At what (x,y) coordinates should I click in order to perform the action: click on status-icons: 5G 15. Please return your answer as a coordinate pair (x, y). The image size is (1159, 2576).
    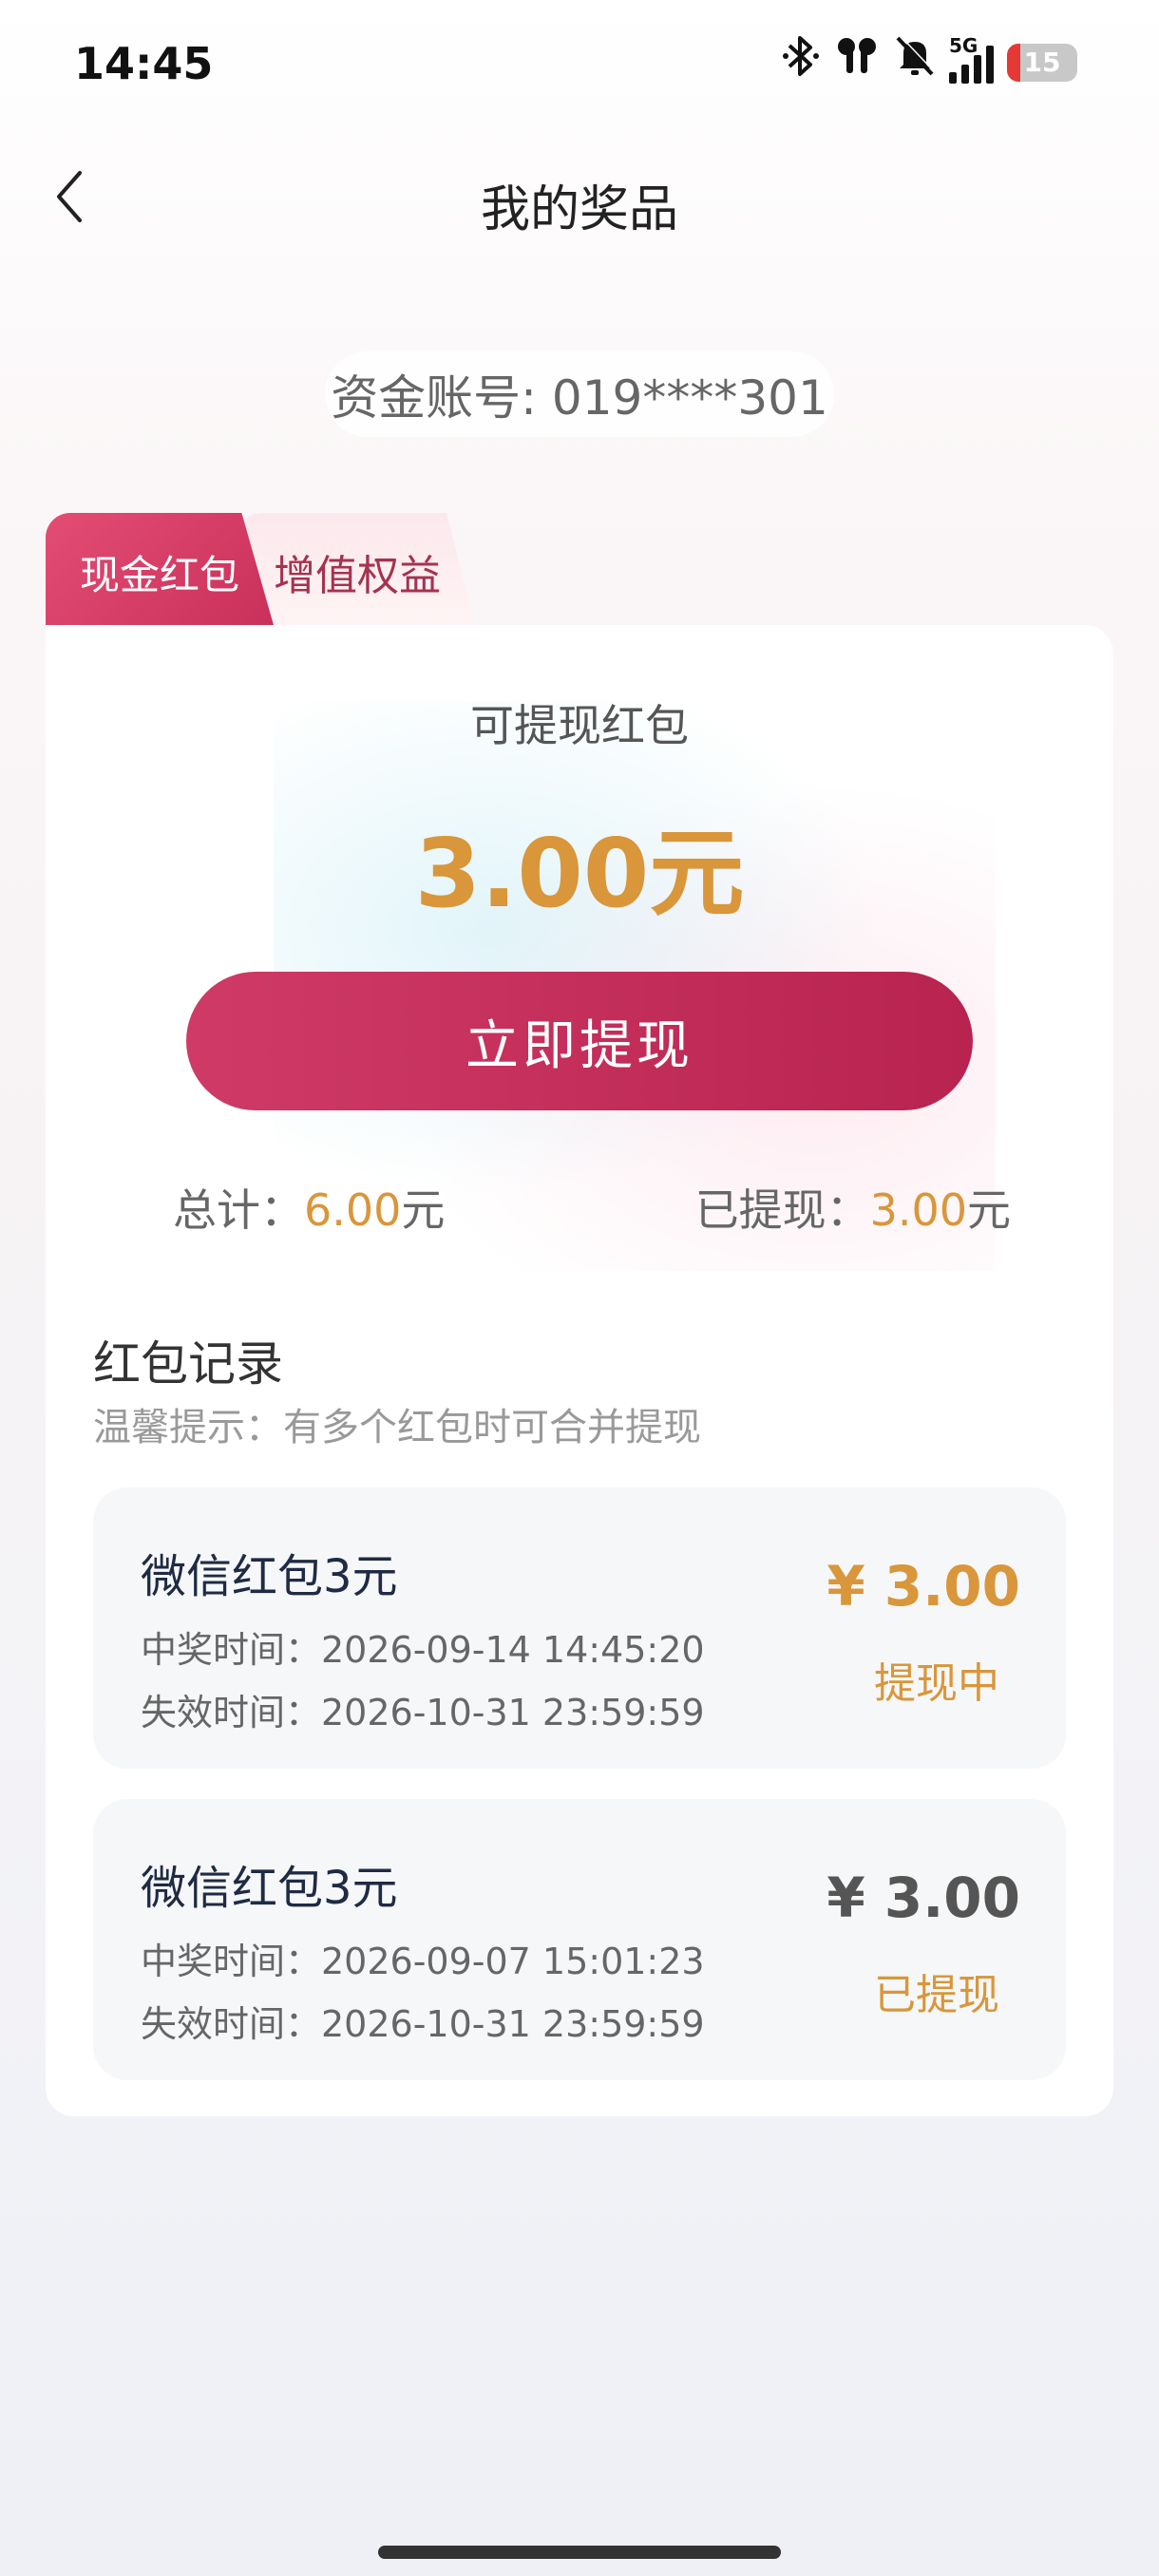
    Looking at the image, I should click on (929, 62).